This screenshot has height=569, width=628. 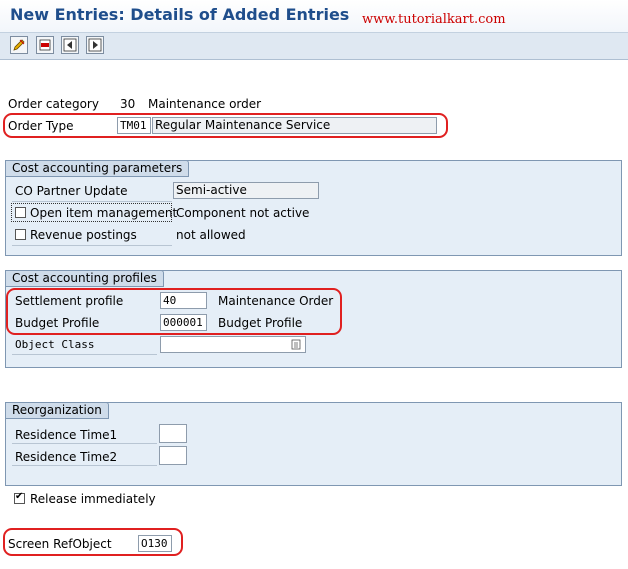 What do you see at coordinates (434, 19) in the screenshot?
I see `watermark: www.tutorialkart.com` at bounding box center [434, 19].